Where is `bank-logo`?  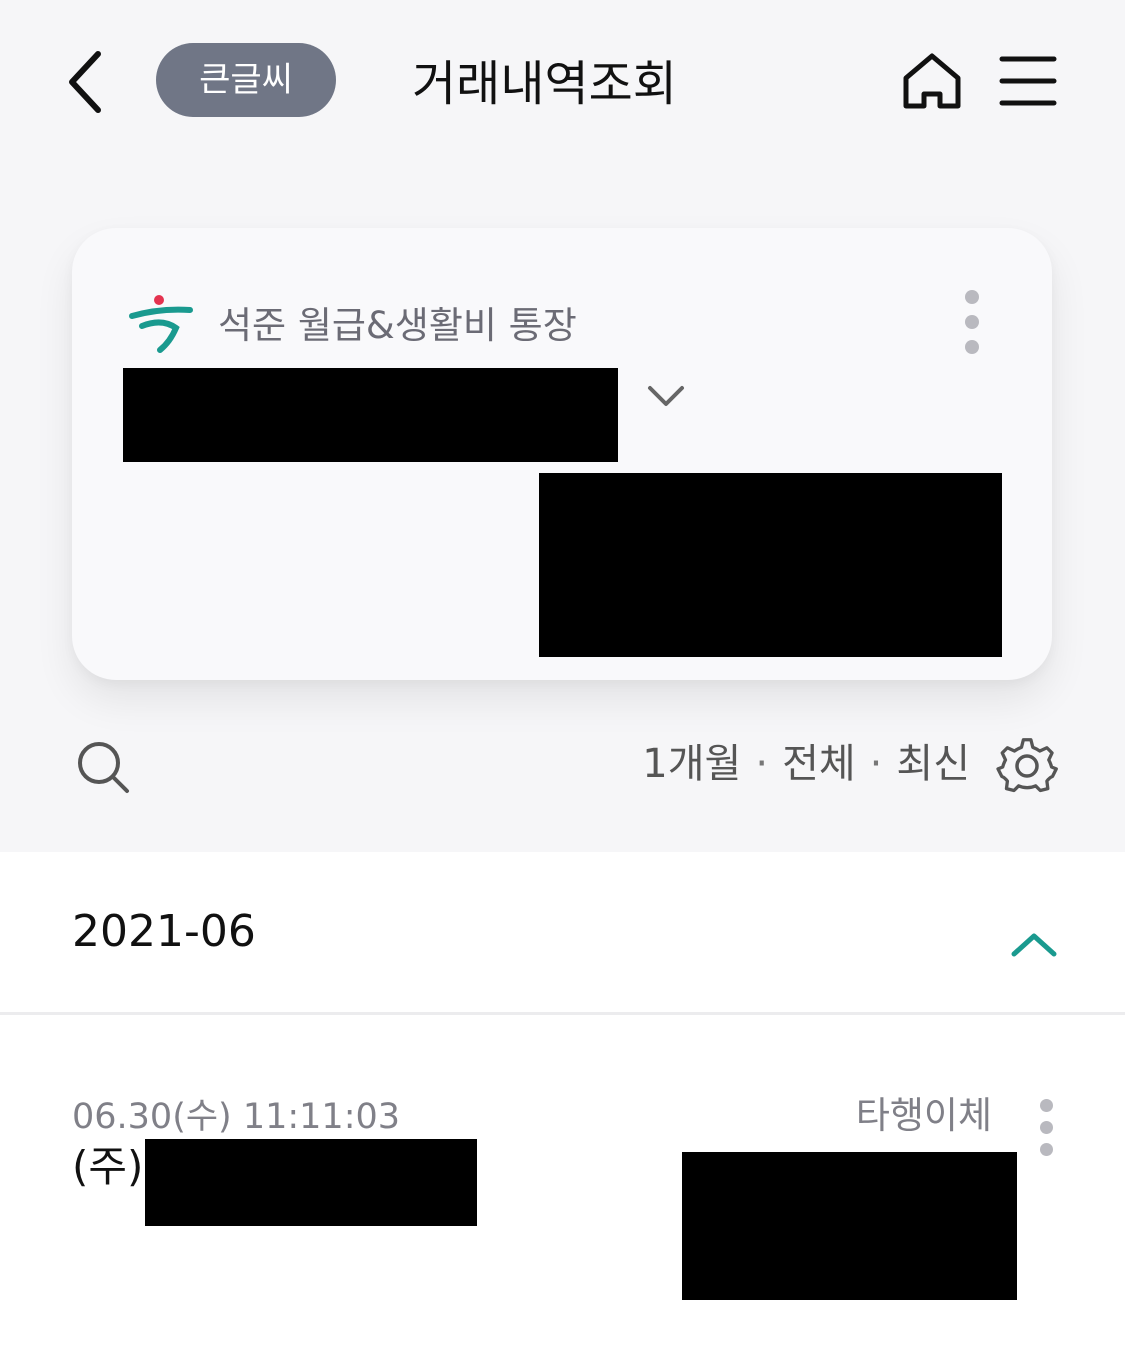
bank-logo is located at coordinates (161, 324).